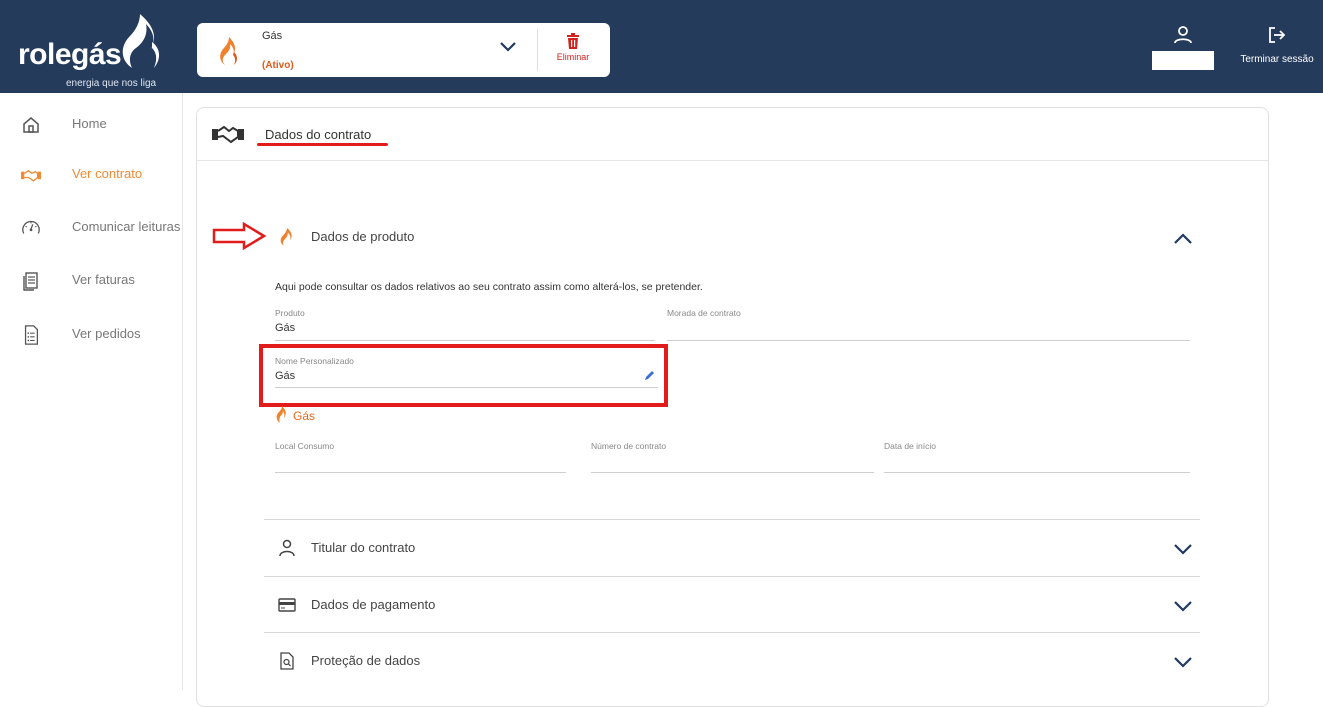  Describe the element at coordinates (629, 446) in the screenshot. I see `field-label: Número de contrato` at that location.